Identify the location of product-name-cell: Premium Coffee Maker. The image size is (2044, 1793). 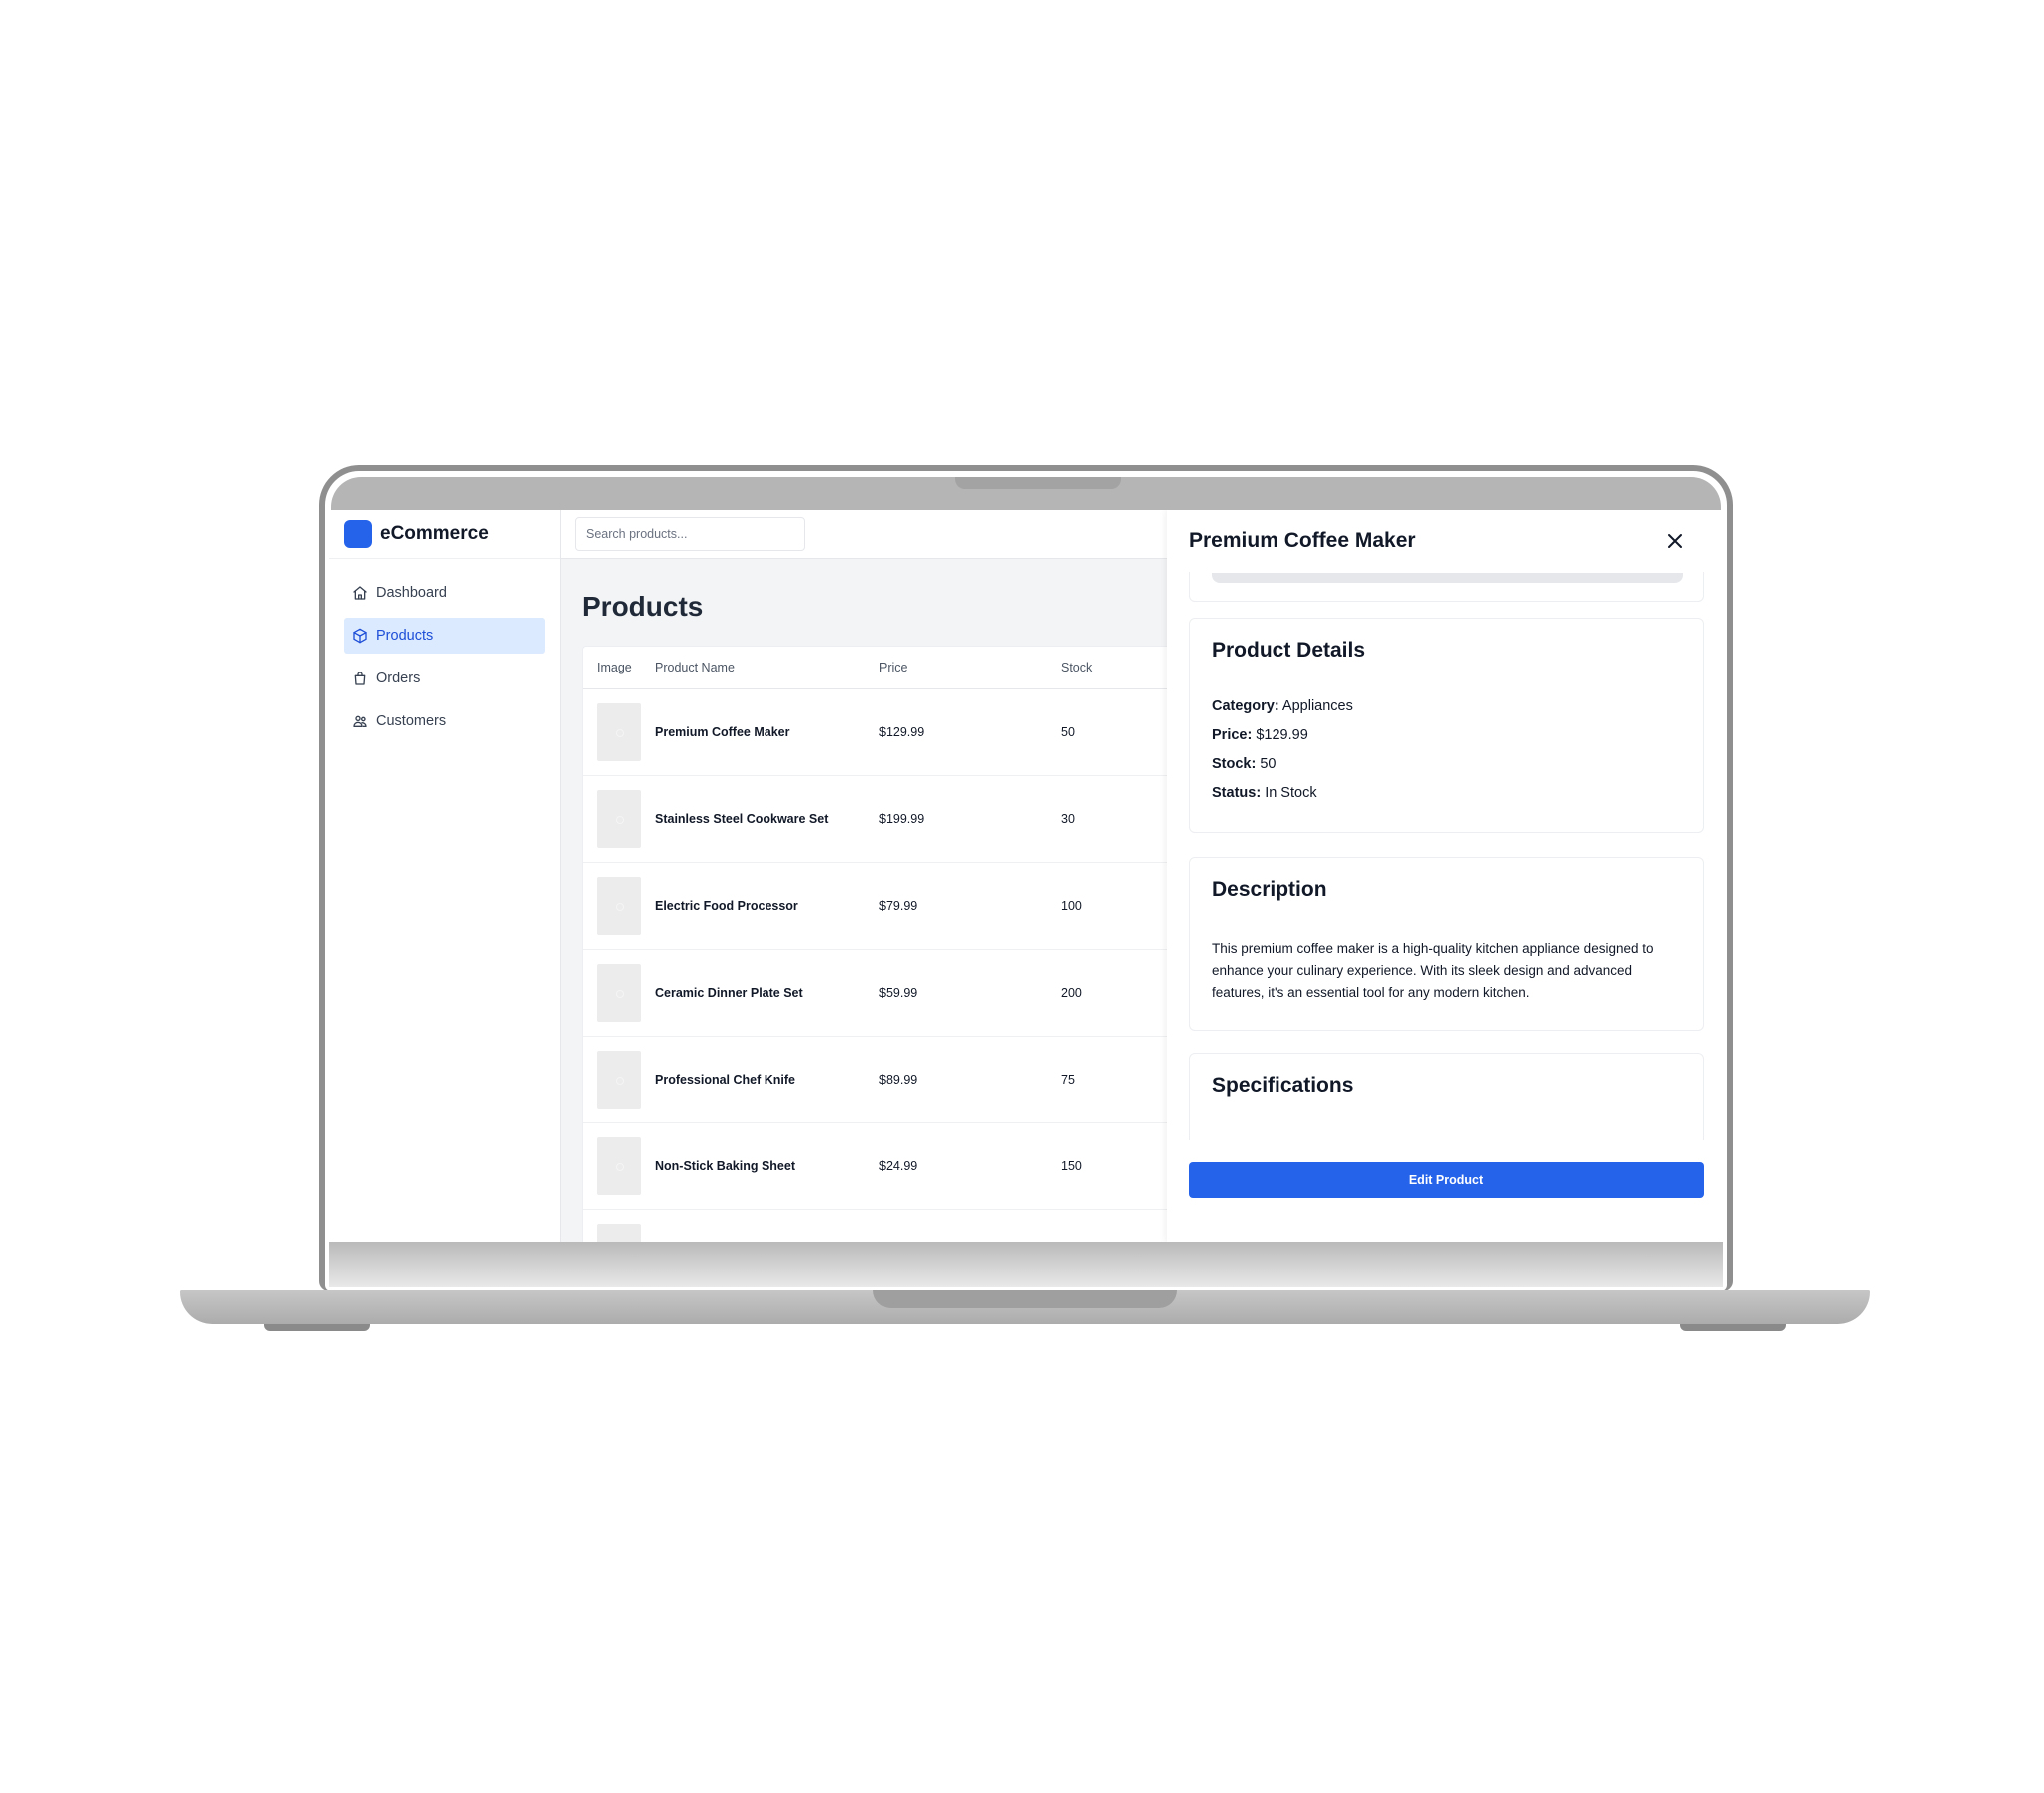
(722, 732).